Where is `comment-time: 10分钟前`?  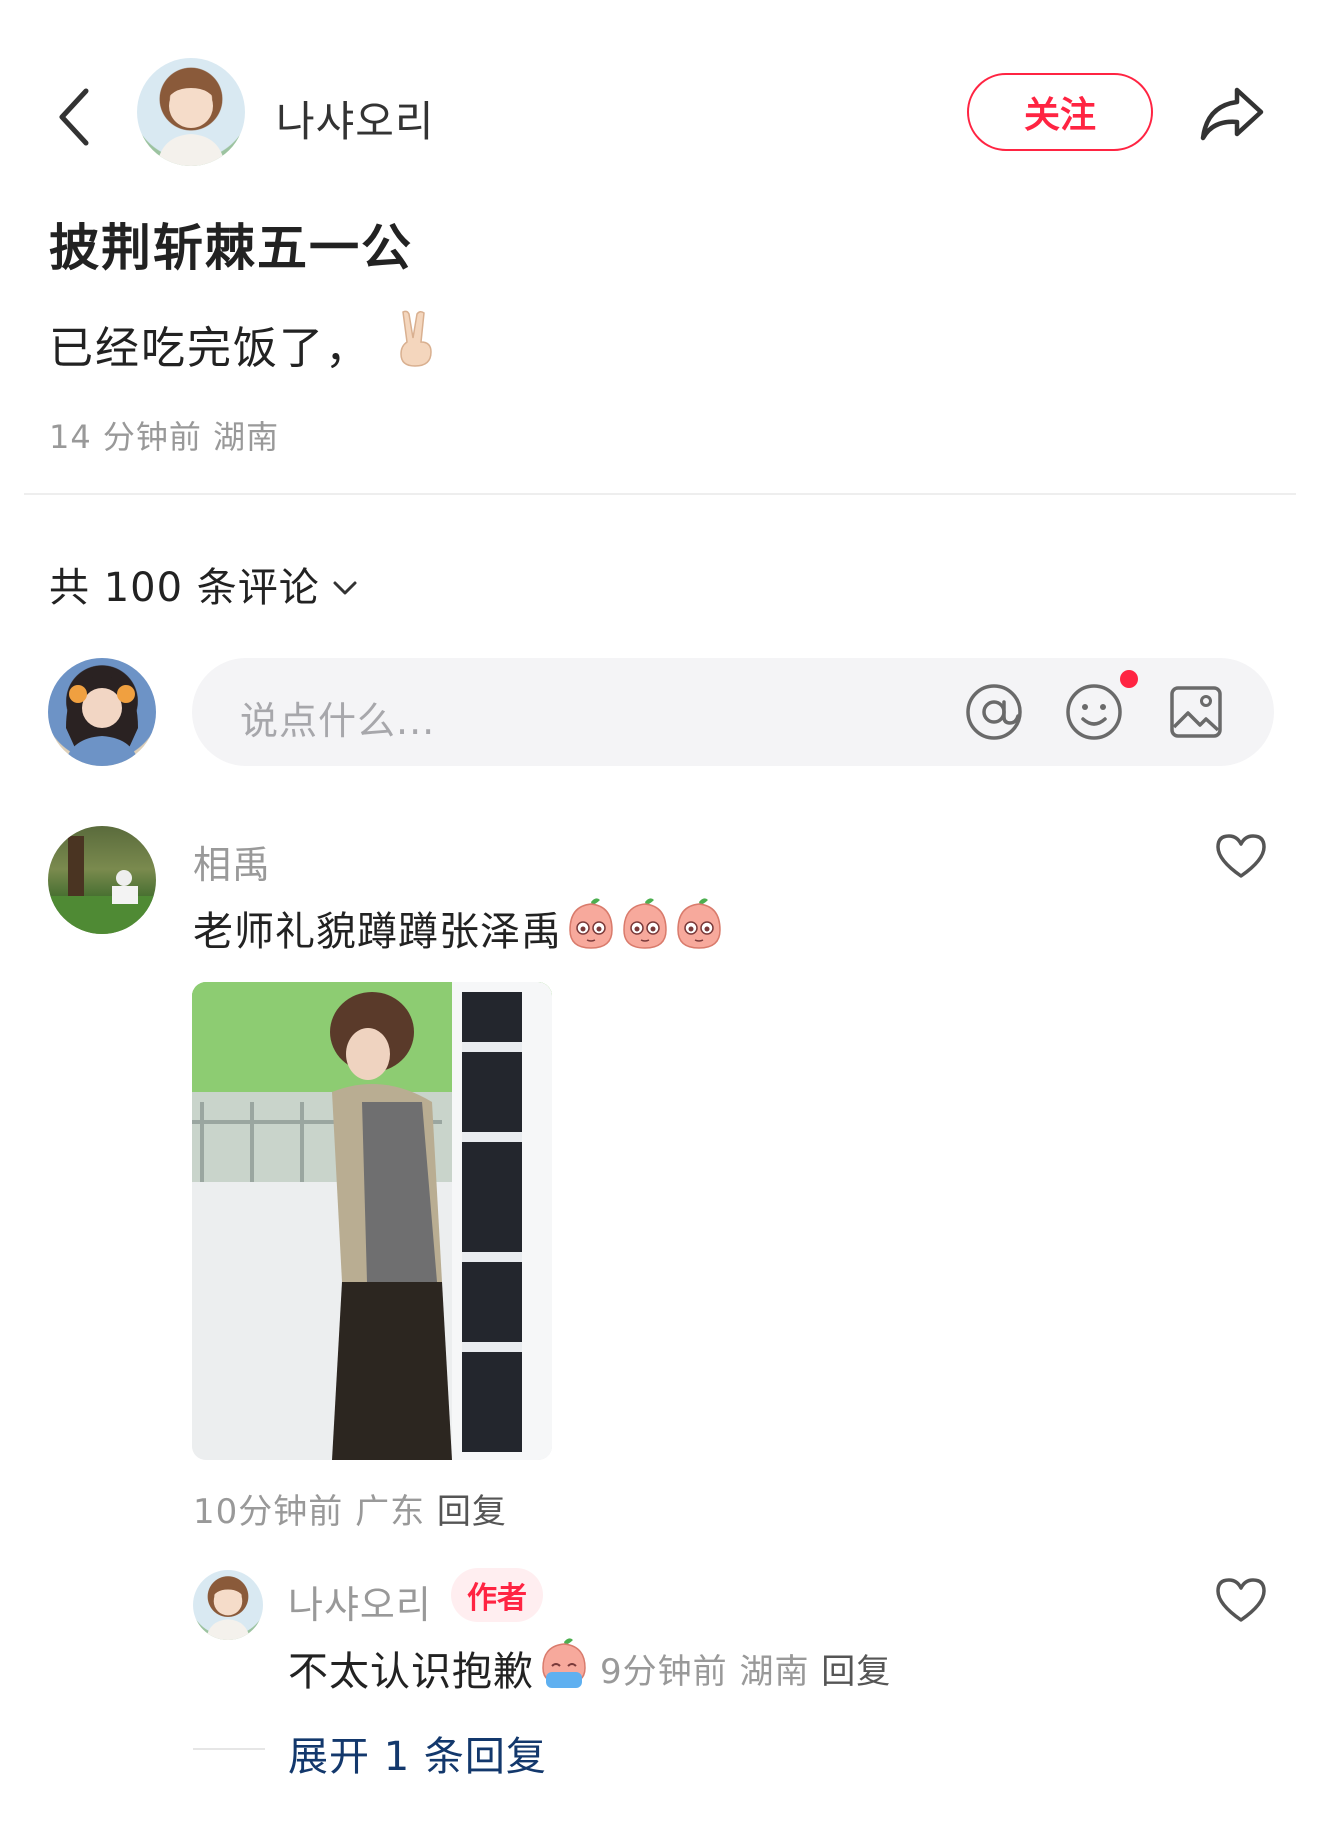
comment-time: 10分钟前 is located at coordinates (268, 1512).